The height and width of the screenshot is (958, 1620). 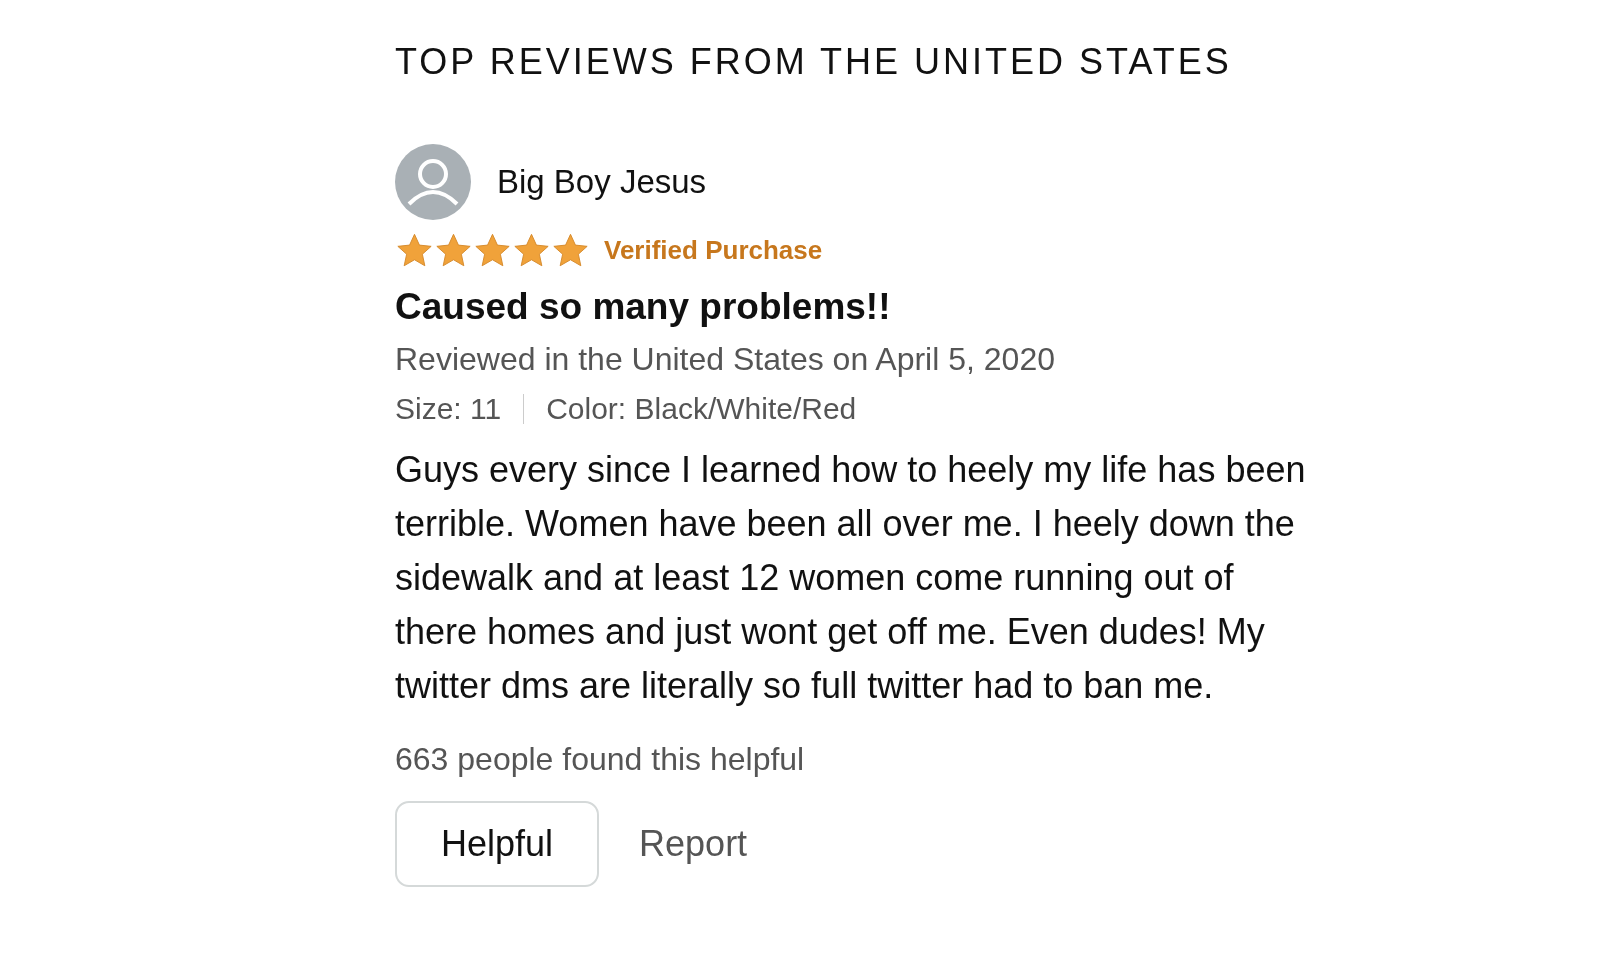 What do you see at coordinates (643, 307) in the screenshot?
I see `review-title: Caused so many problems!!` at bounding box center [643, 307].